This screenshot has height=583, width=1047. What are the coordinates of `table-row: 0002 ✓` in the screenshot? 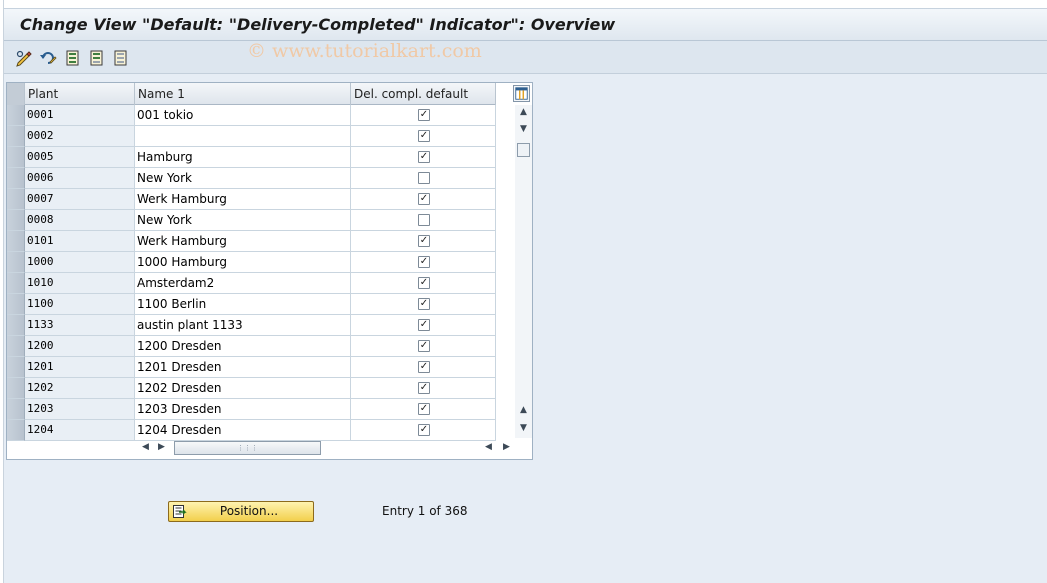 It's located at (251, 136).